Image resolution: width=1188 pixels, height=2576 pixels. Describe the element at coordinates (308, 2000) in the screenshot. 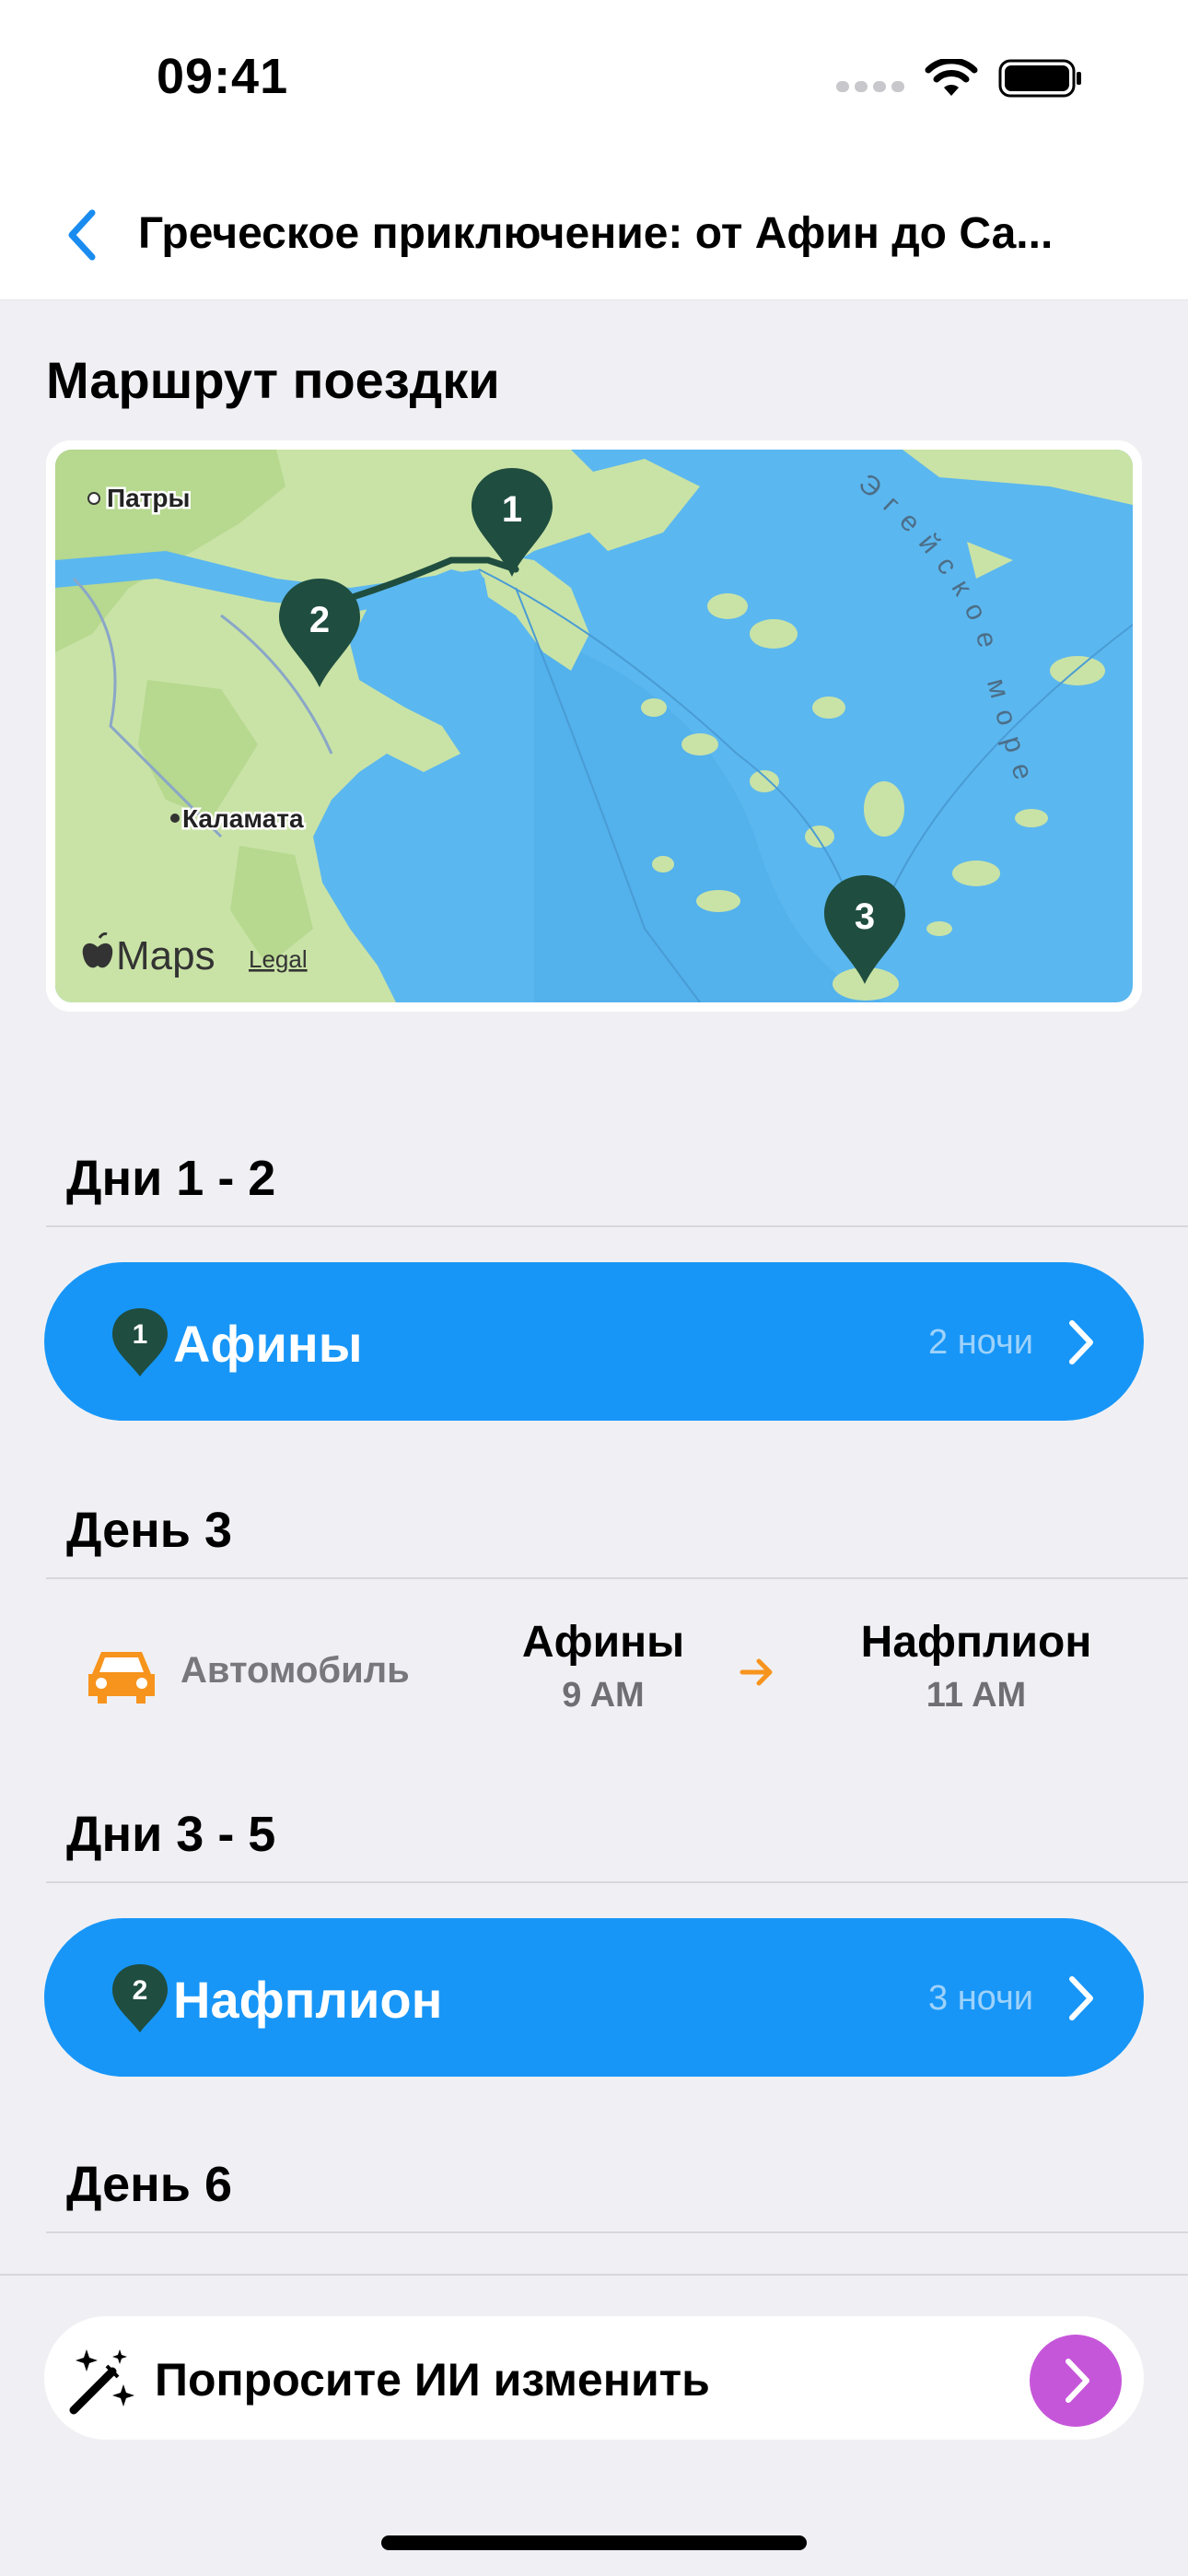

I see `city-name: Нафплион` at that location.